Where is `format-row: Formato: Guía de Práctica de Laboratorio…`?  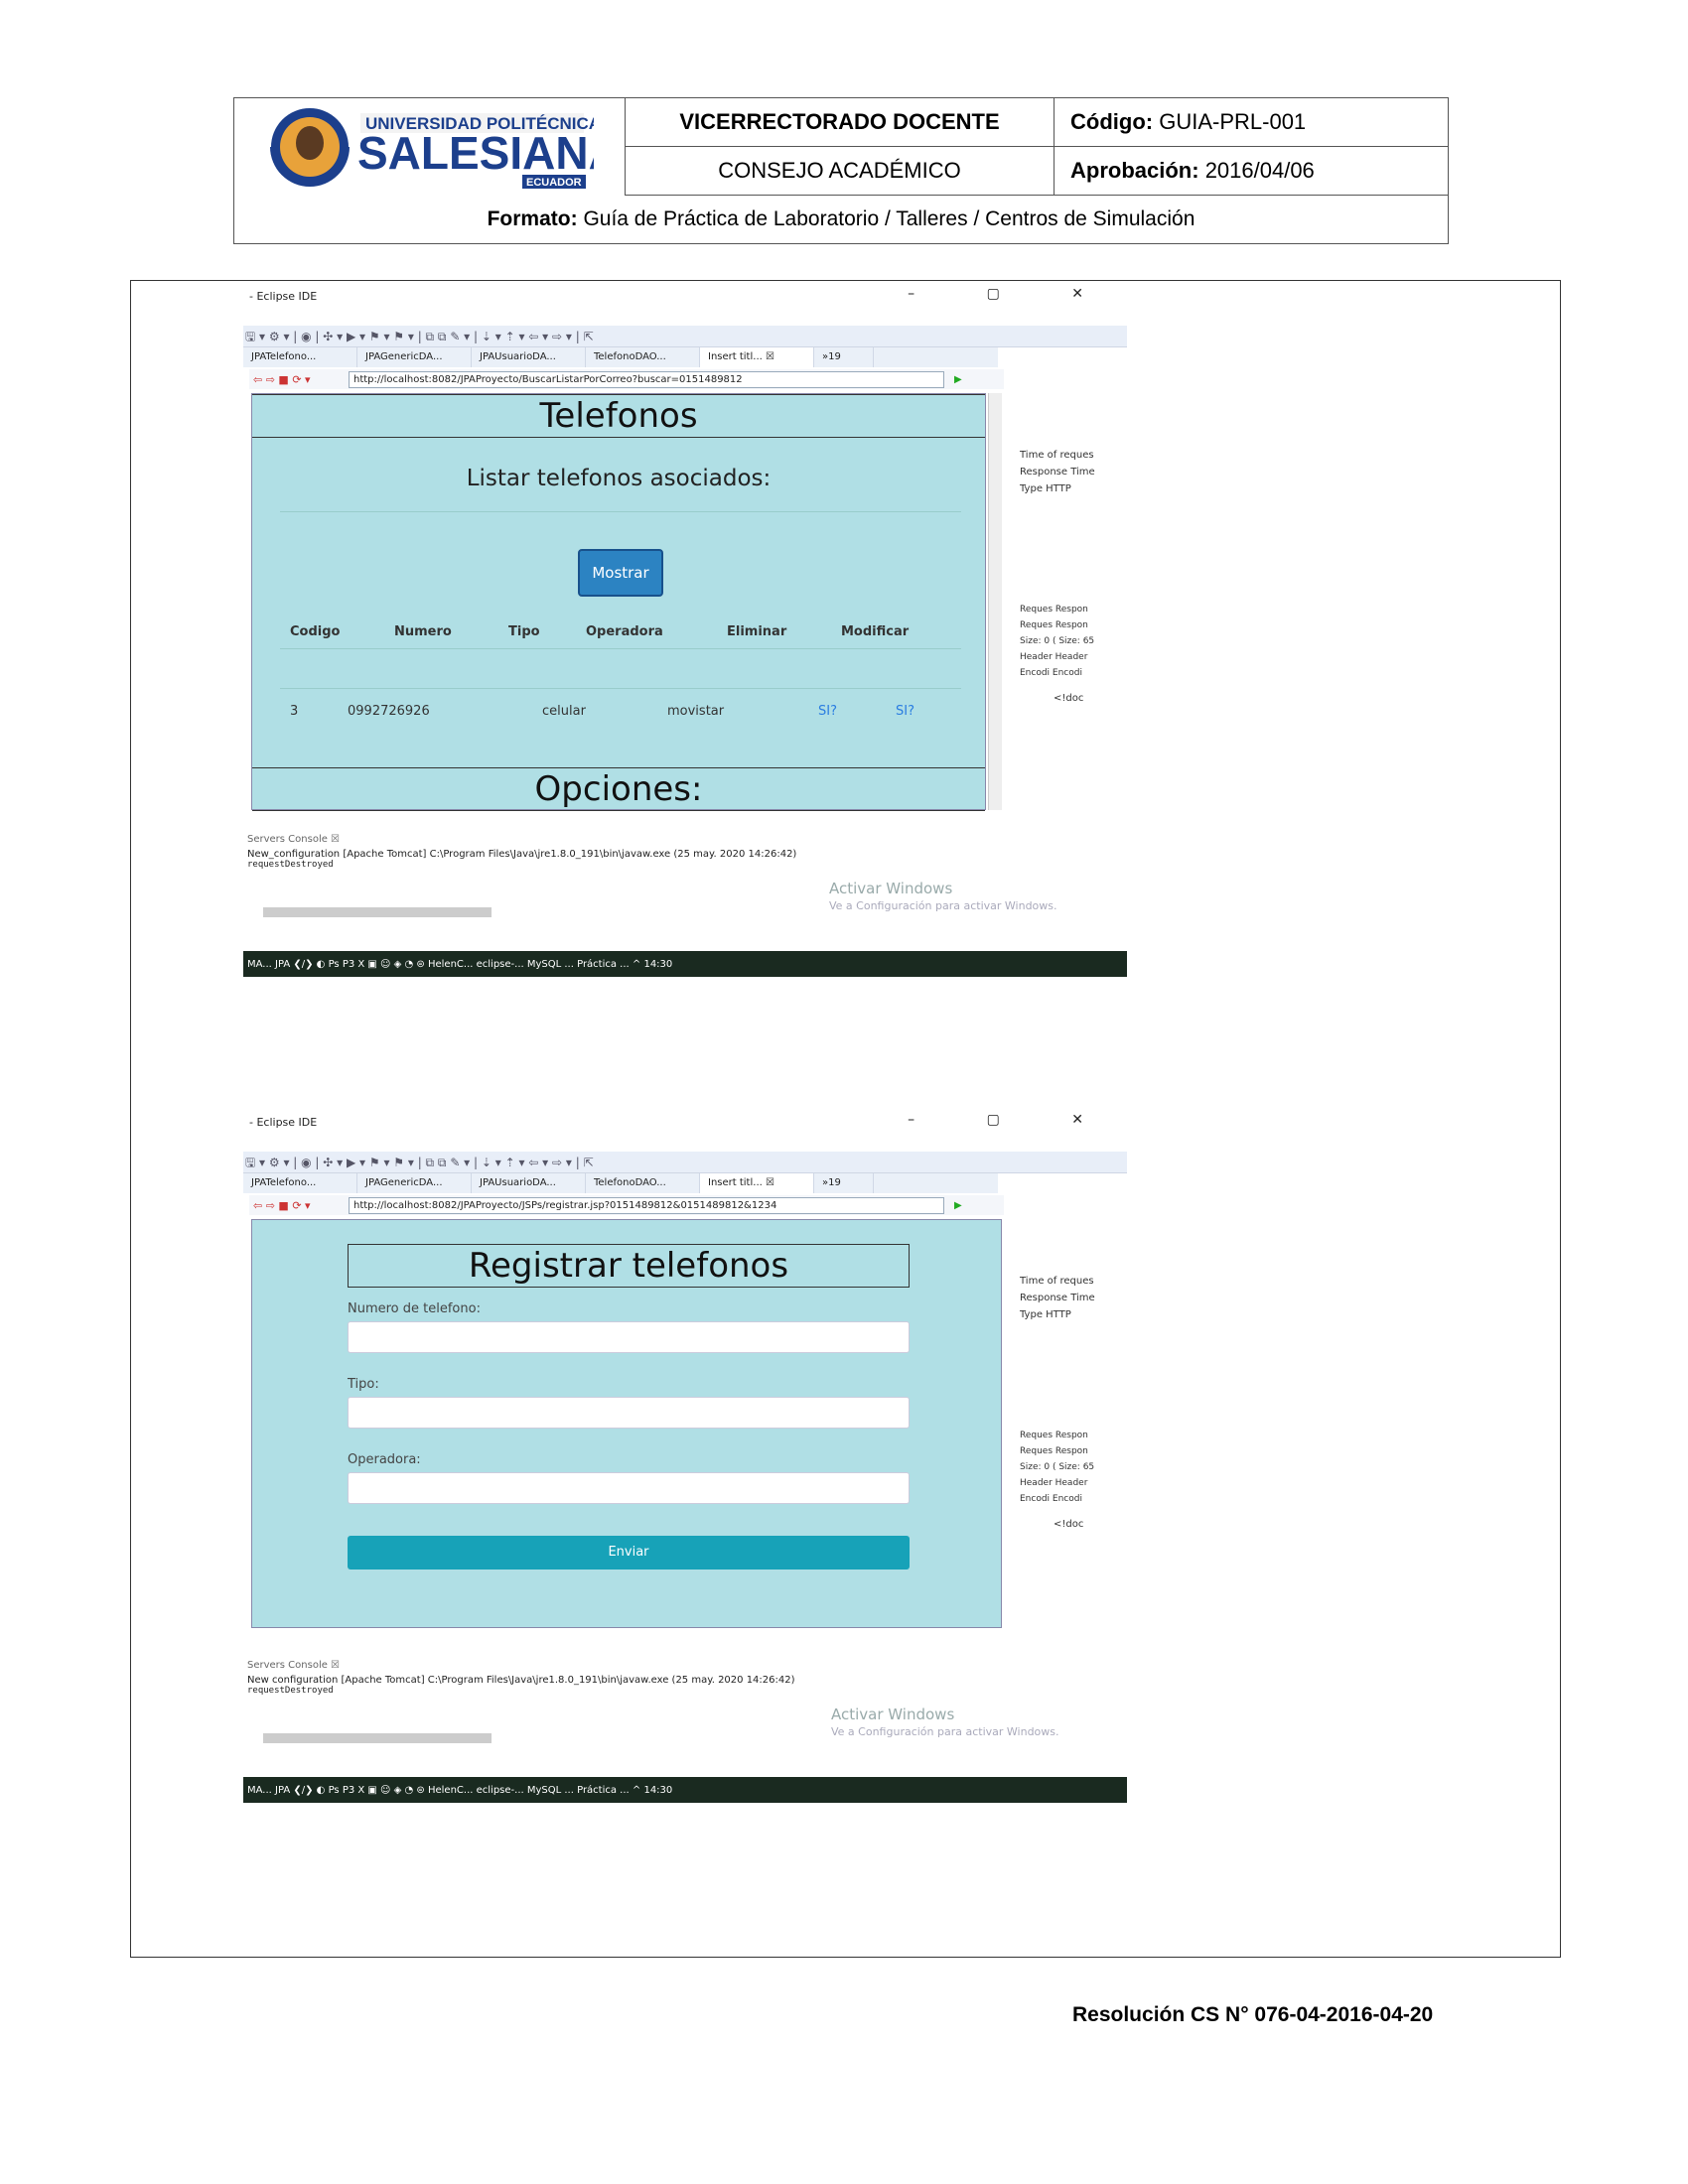 format-row: Formato: Guía de Práctica de Laboratorio… is located at coordinates (841, 219).